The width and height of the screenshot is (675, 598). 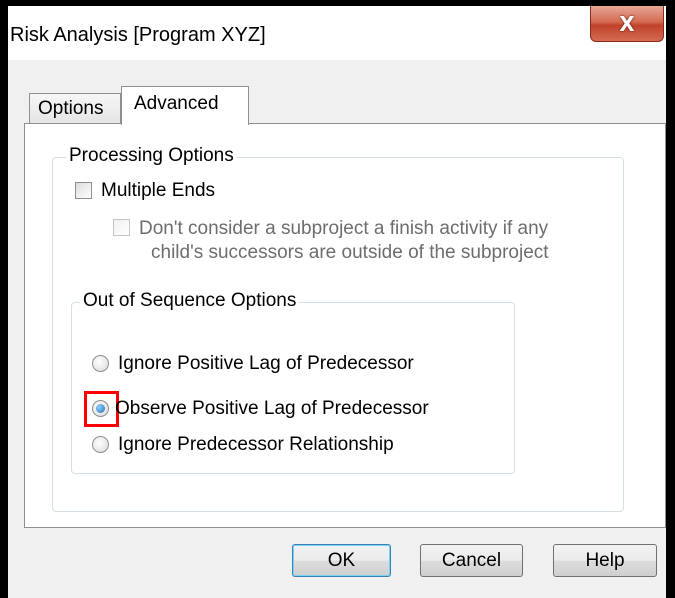 What do you see at coordinates (138, 35) in the screenshot?
I see `window-title: Risk Analysis [Program XYZ]` at bounding box center [138, 35].